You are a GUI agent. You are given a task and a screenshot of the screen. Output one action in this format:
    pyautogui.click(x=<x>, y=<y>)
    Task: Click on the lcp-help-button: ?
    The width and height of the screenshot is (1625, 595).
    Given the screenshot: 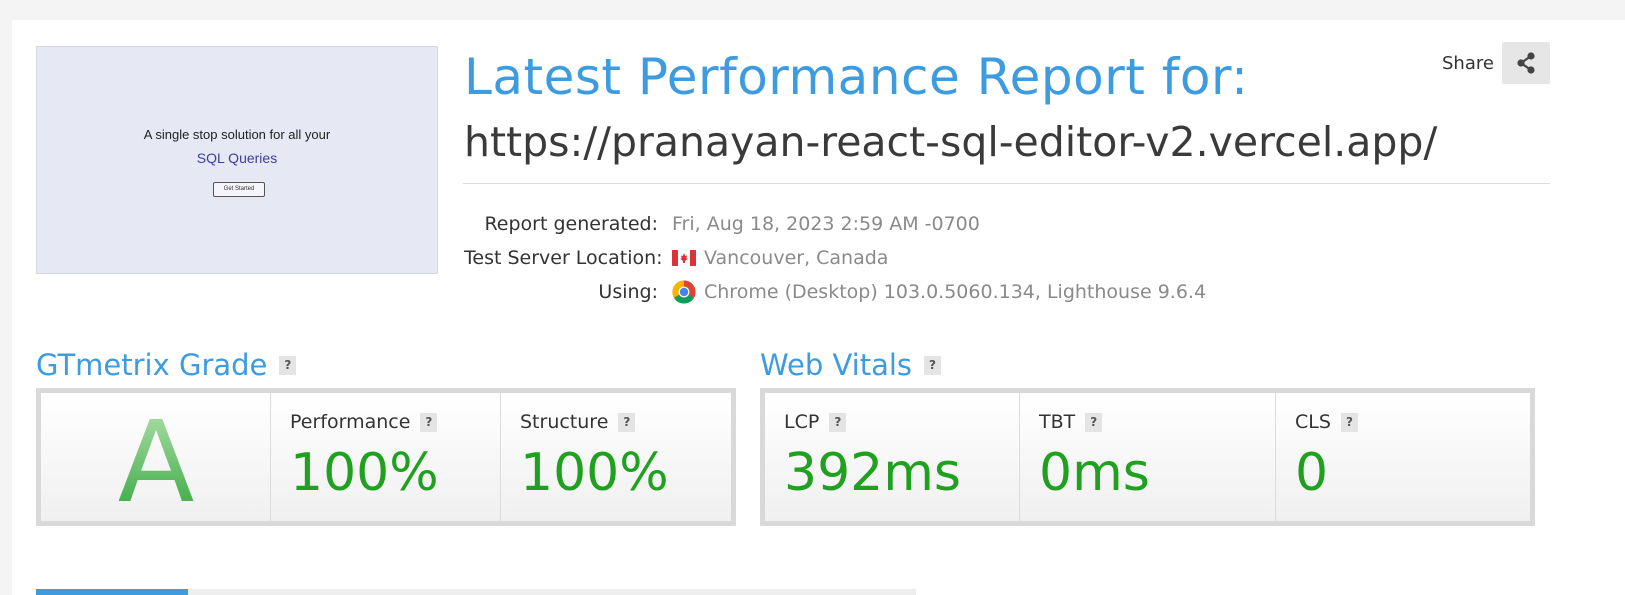 What is the action you would take?
    pyautogui.click(x=838, y=422)
    